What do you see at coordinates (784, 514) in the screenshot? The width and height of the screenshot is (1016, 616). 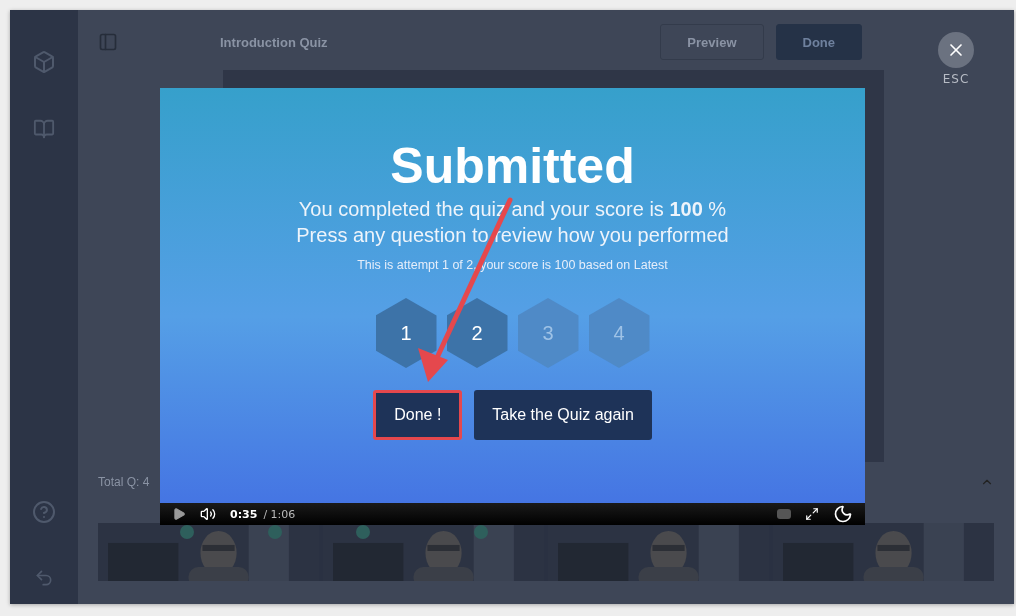 I see `captions-icon` at bounding box center [784, 514].